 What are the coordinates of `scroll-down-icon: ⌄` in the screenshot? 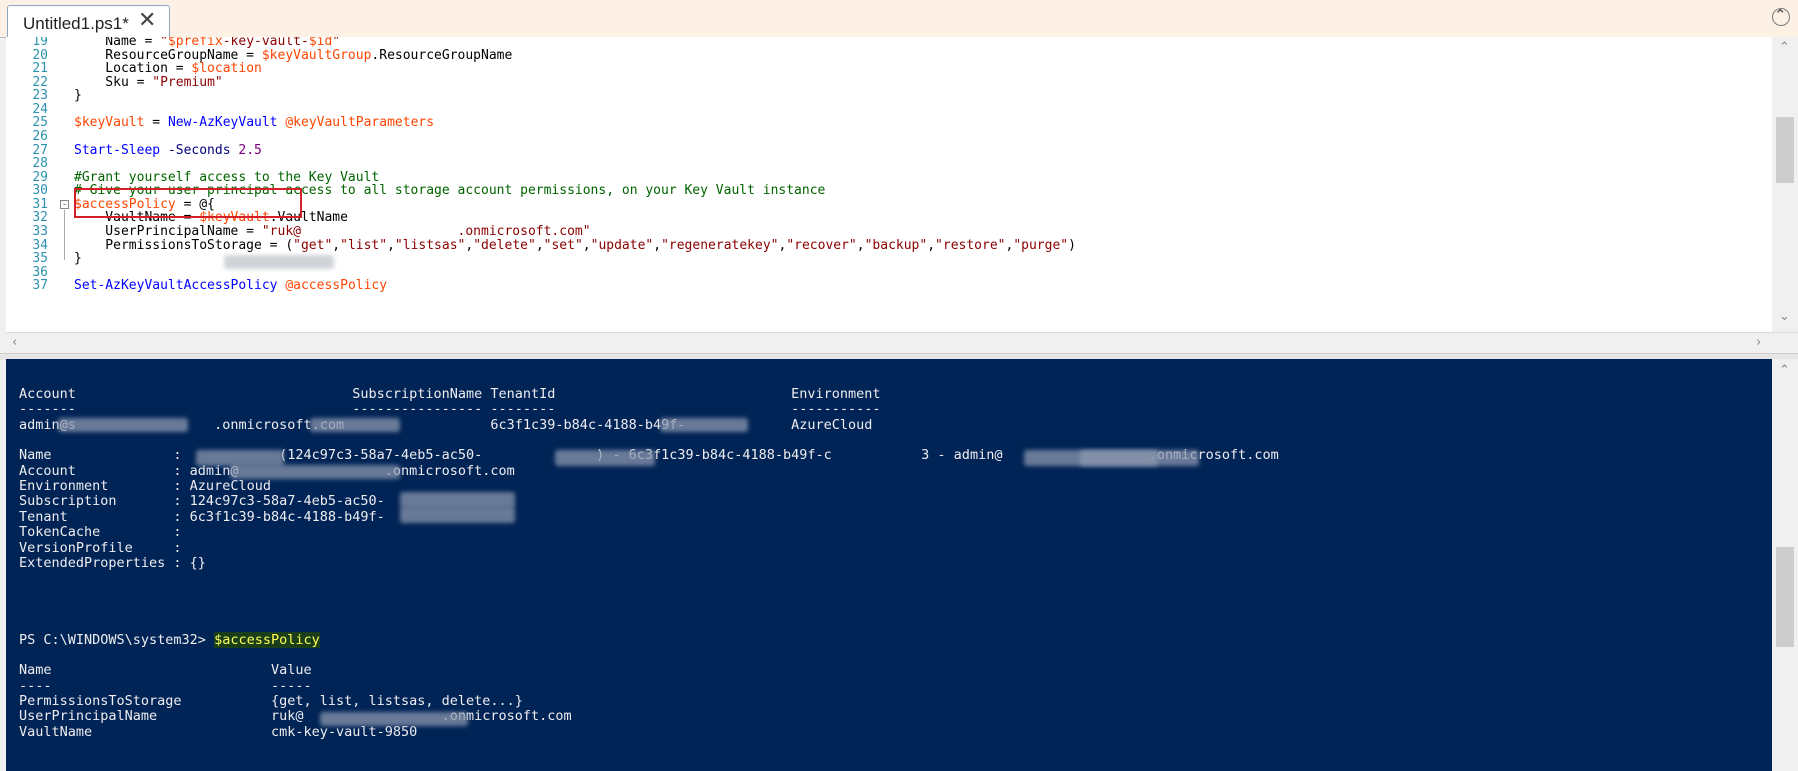 It's located at (1784, 316).